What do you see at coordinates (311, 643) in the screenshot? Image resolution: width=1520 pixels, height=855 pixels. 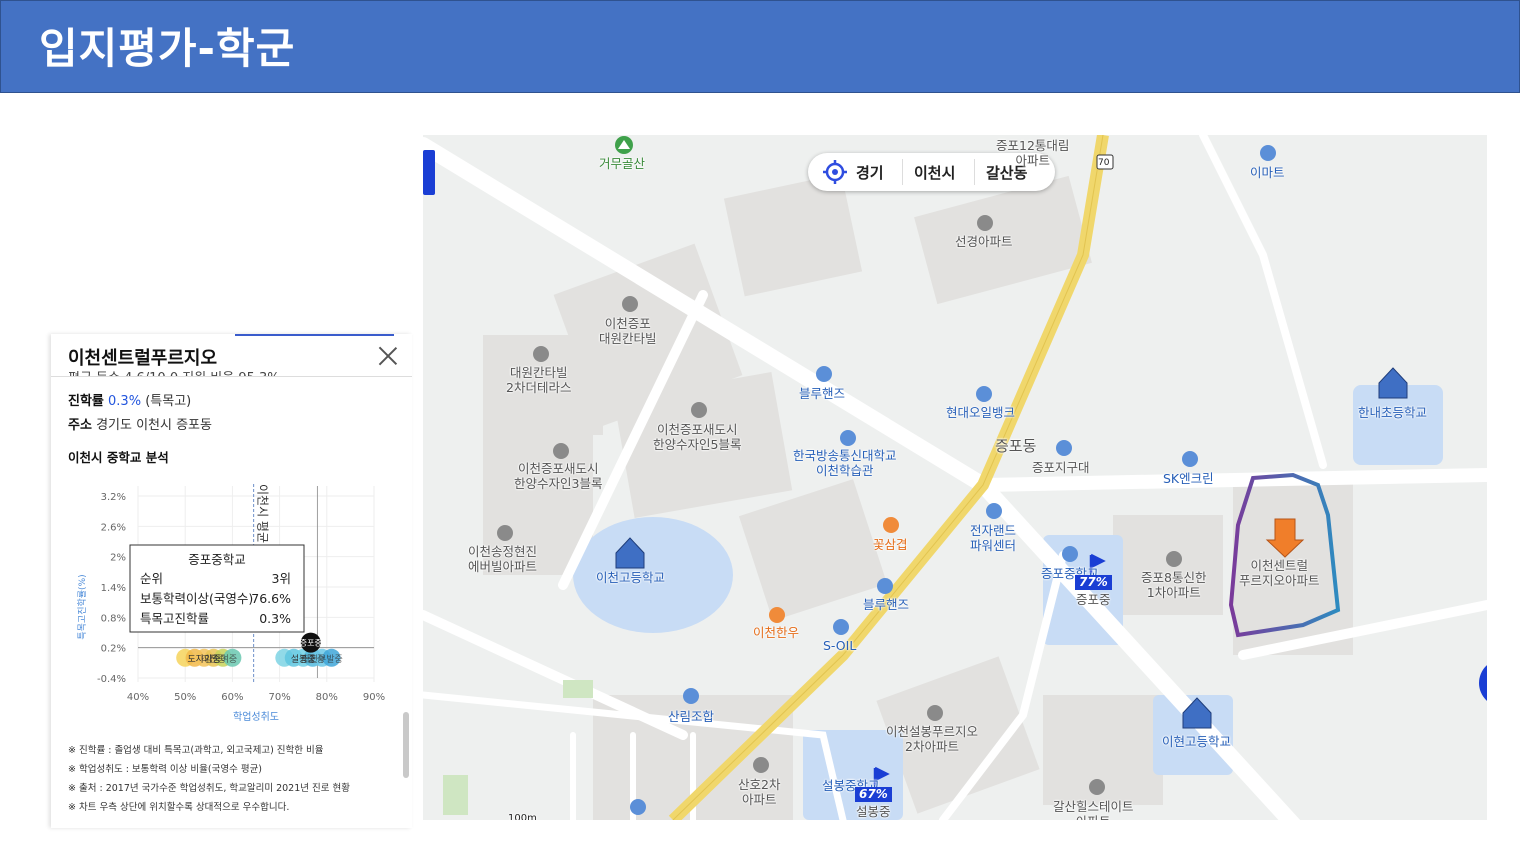 I see `highlight-label: 증포중` at bounding box center [311, 643].